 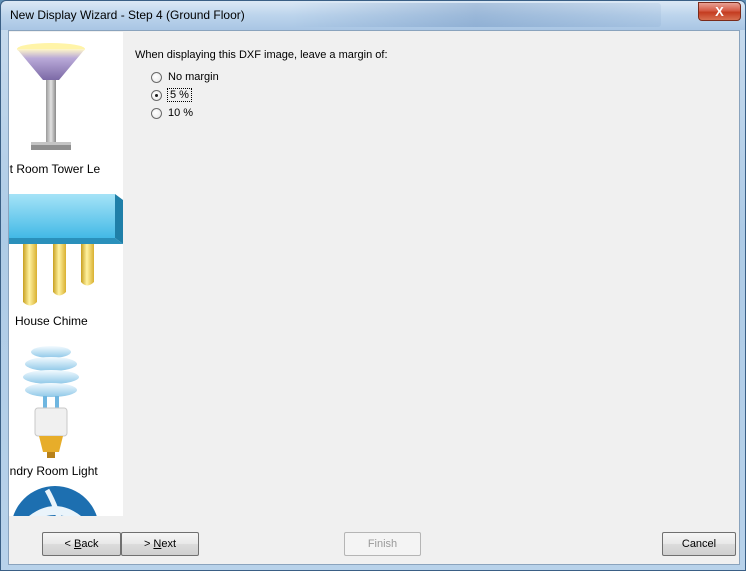 What do you see at coordinates (181, 113) in the screenshot?
I see `radio-label: 10 %` at bounding box center [181, 113].